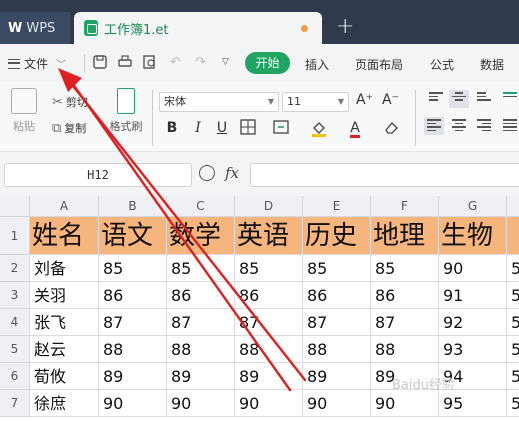 Image resolution: width=519 pixels, height=421 pixels. Describe the element at coordinates (207, 173) in the screenshot. I see `zoom-icon` at that location.